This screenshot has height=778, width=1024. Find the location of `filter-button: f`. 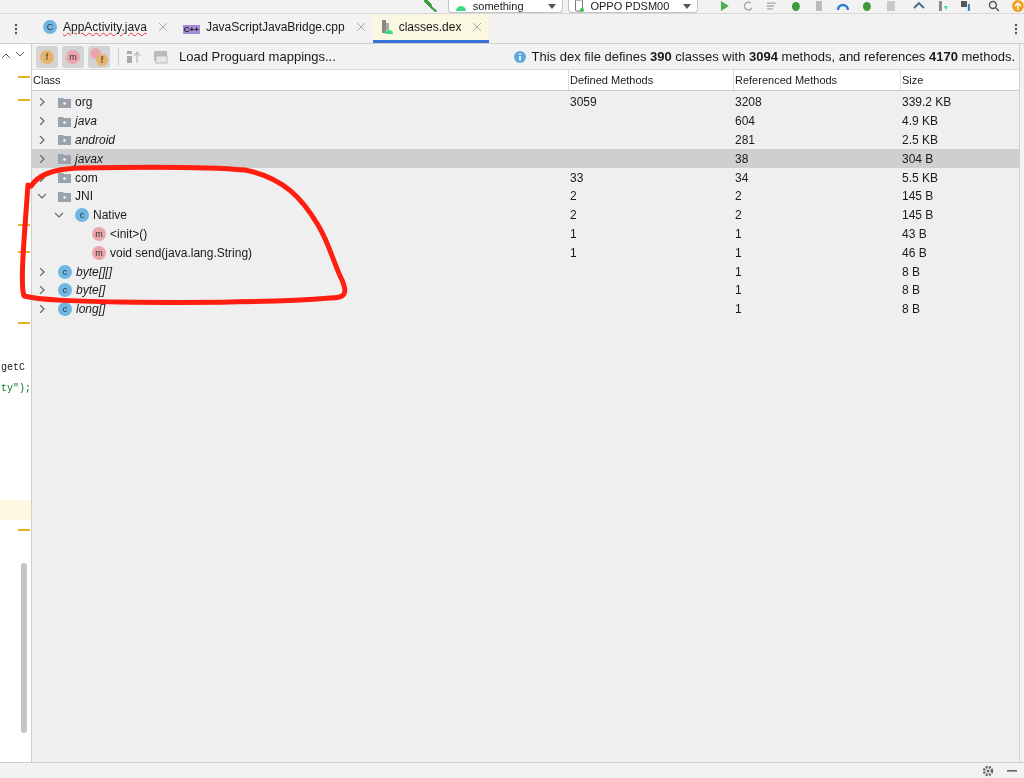

filter-button: f is located at coordinates (99, 56).